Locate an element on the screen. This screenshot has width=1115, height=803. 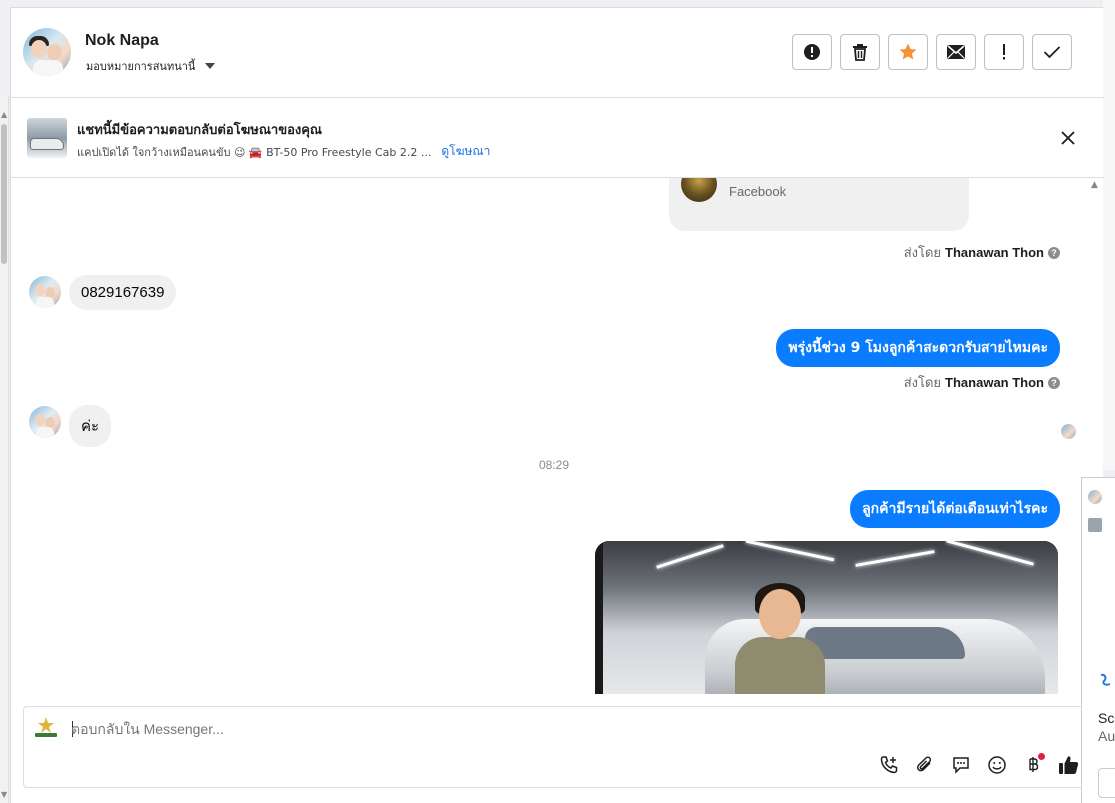
left-scrollbar: ▲ ▼ is located at coordinates (4, 449).